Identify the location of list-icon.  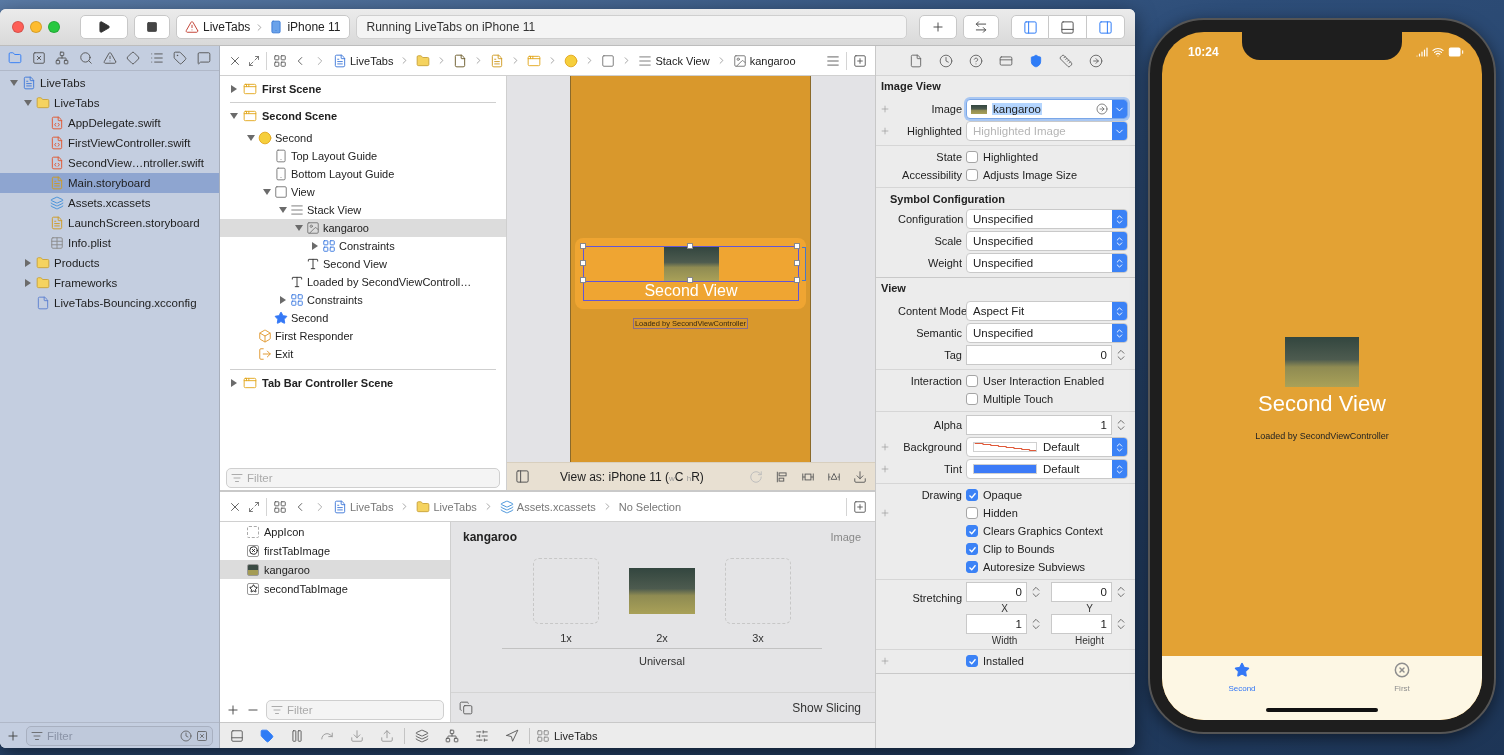
(156, 58).